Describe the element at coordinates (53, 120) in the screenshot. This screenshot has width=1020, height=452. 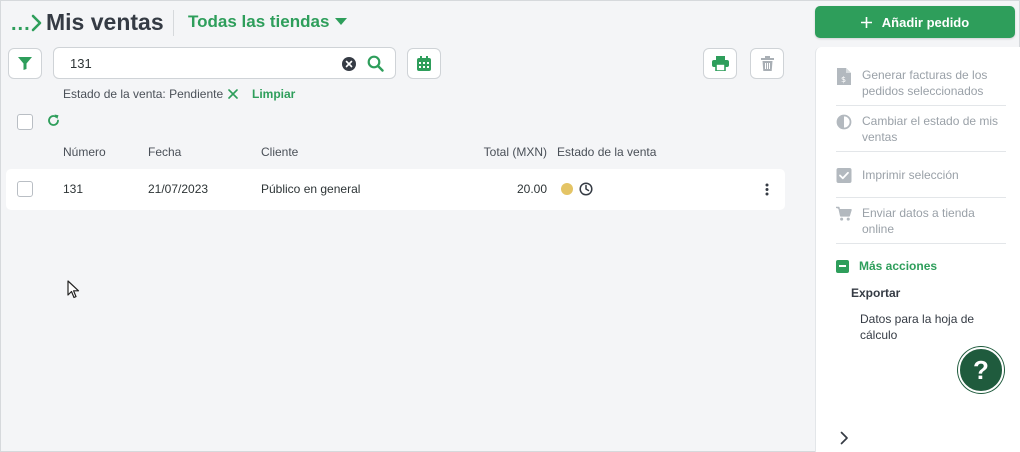
I see `refresh-icon` at that location.